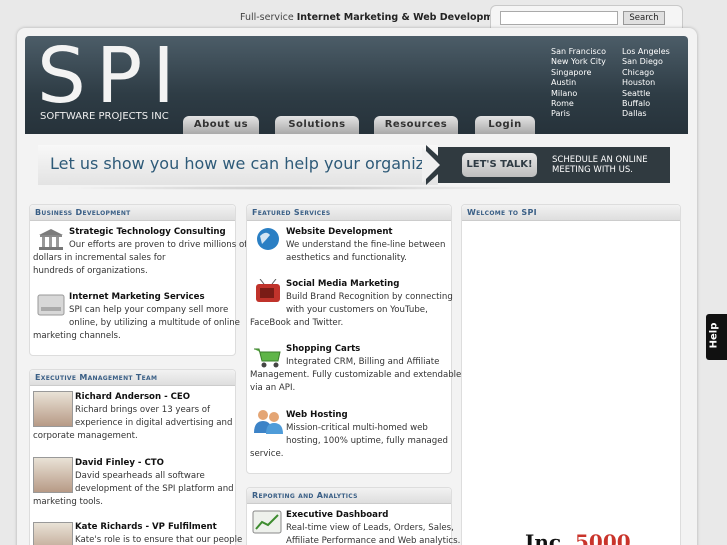  Describe the element at coordinates (143, 410) in the screenshot. I see `team-member-text: Richard brings over 13 years of` at that location.